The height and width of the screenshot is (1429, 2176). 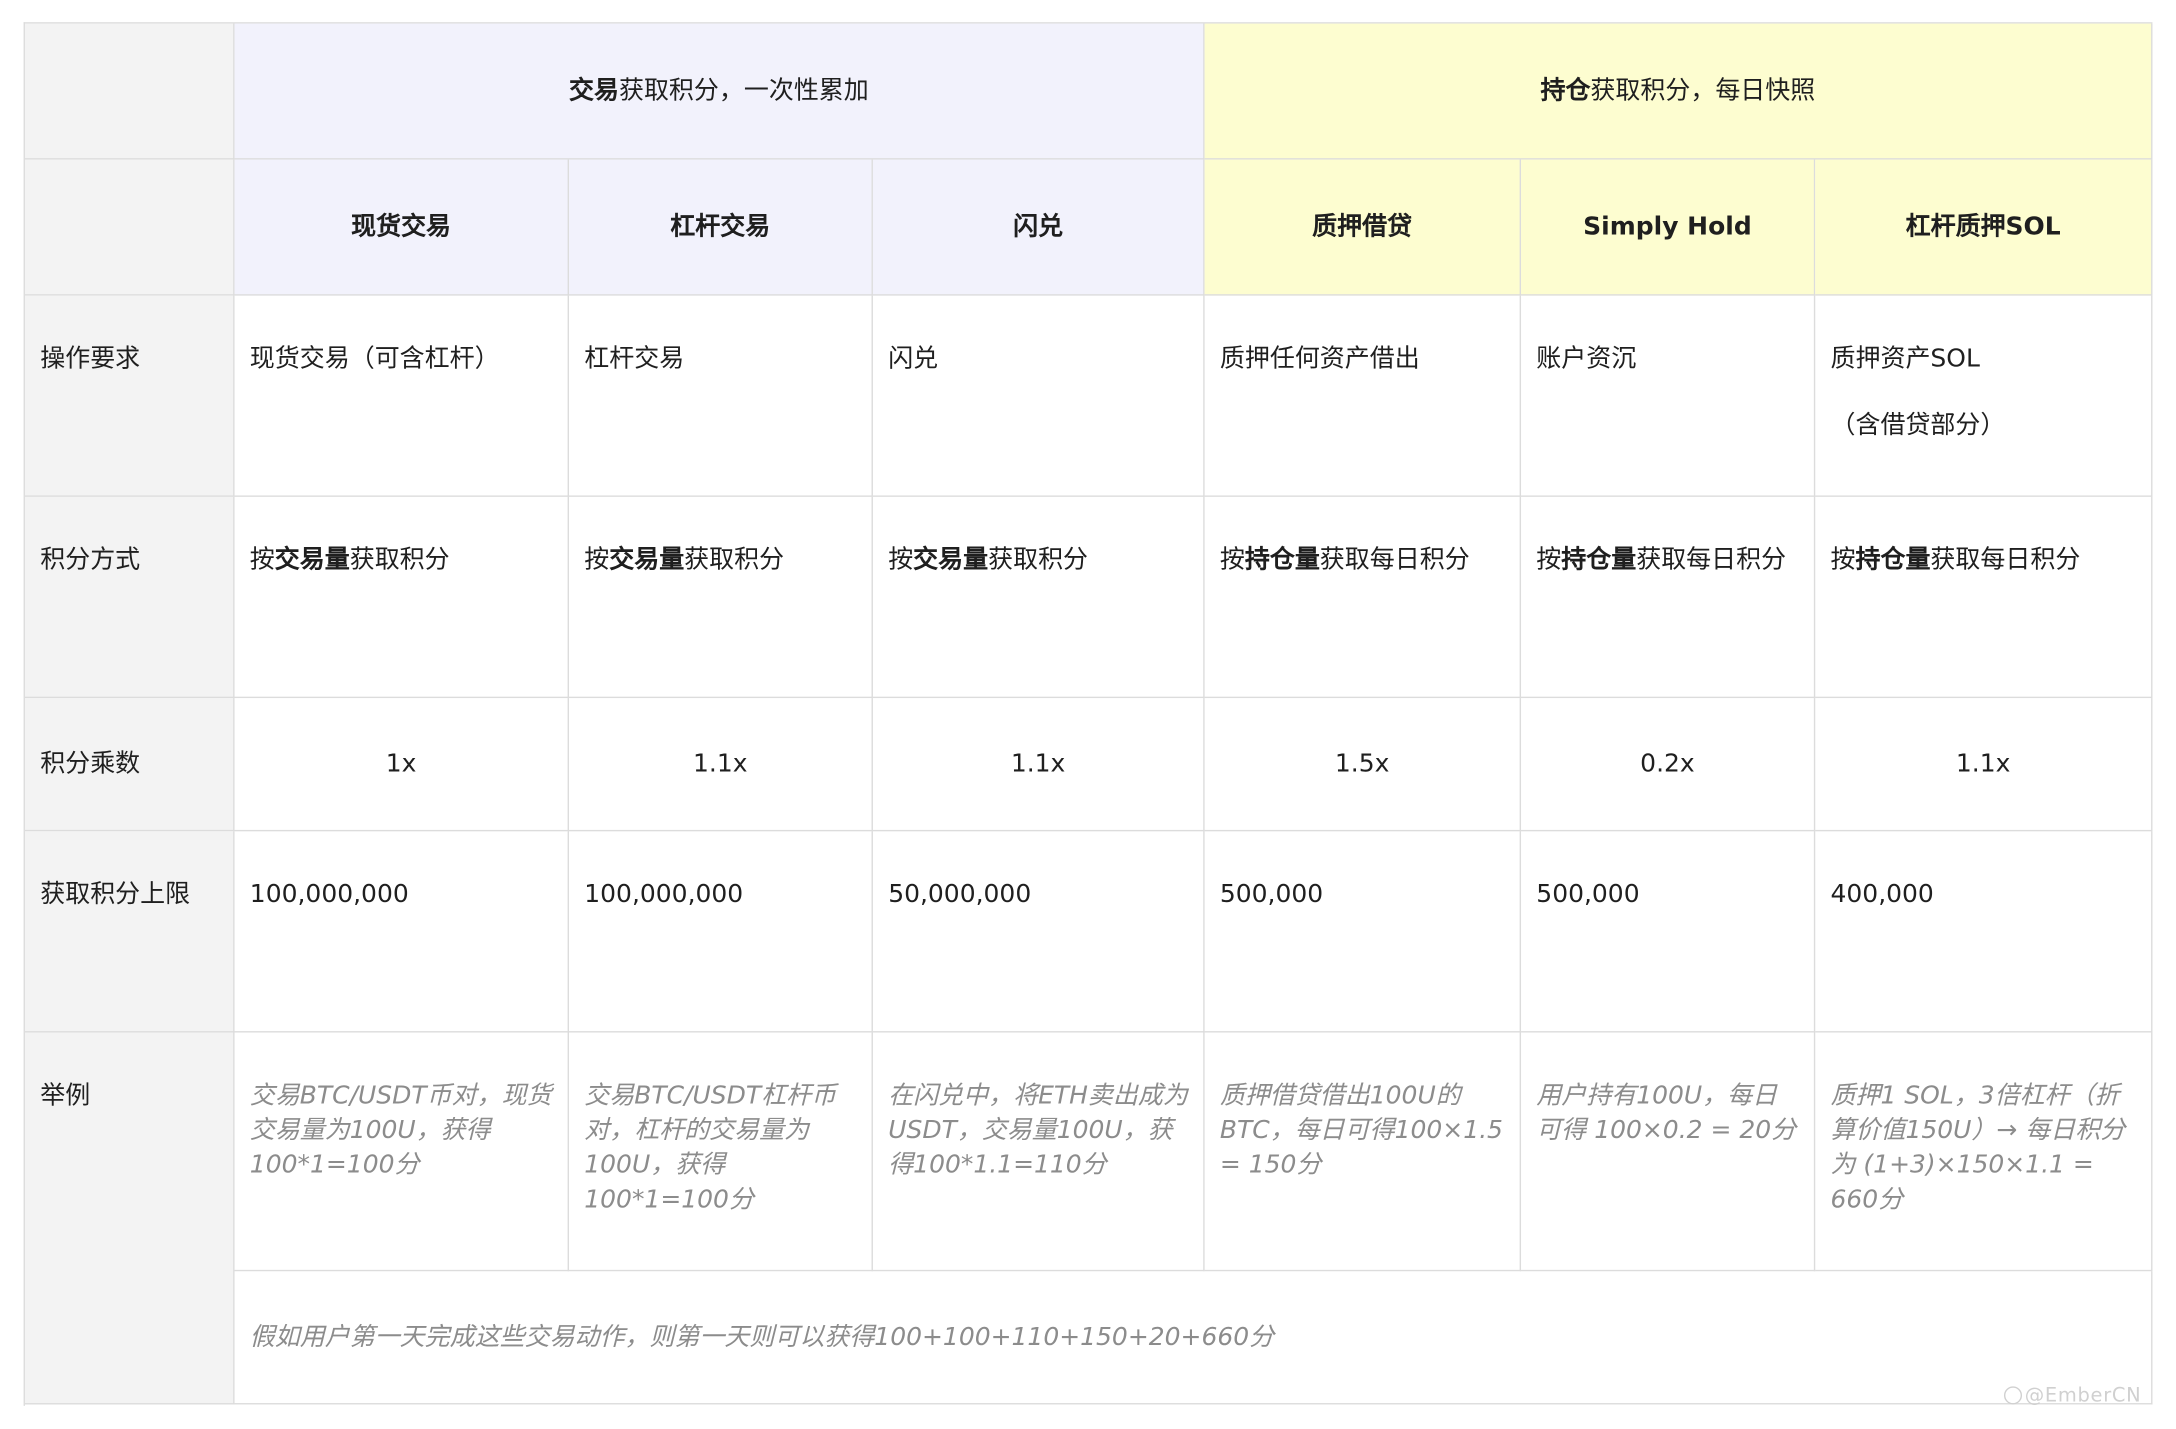 What do you see at coordinates (1565, 91) in the screenshot?
I see `group-header-hold-emph: 持仓` at bounding box center [1565, 91].